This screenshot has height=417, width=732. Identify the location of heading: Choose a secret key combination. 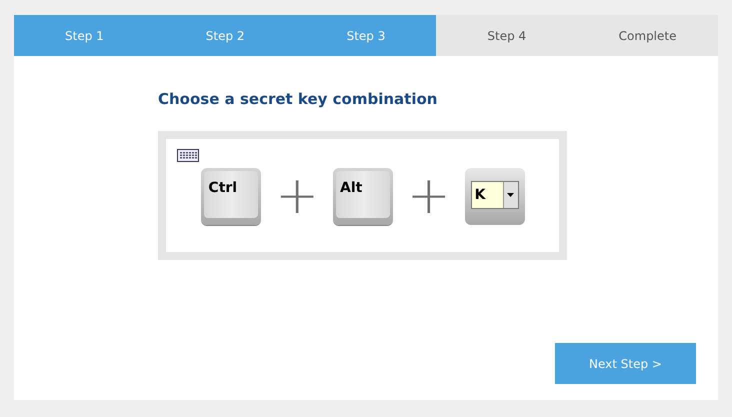
(298, 99).